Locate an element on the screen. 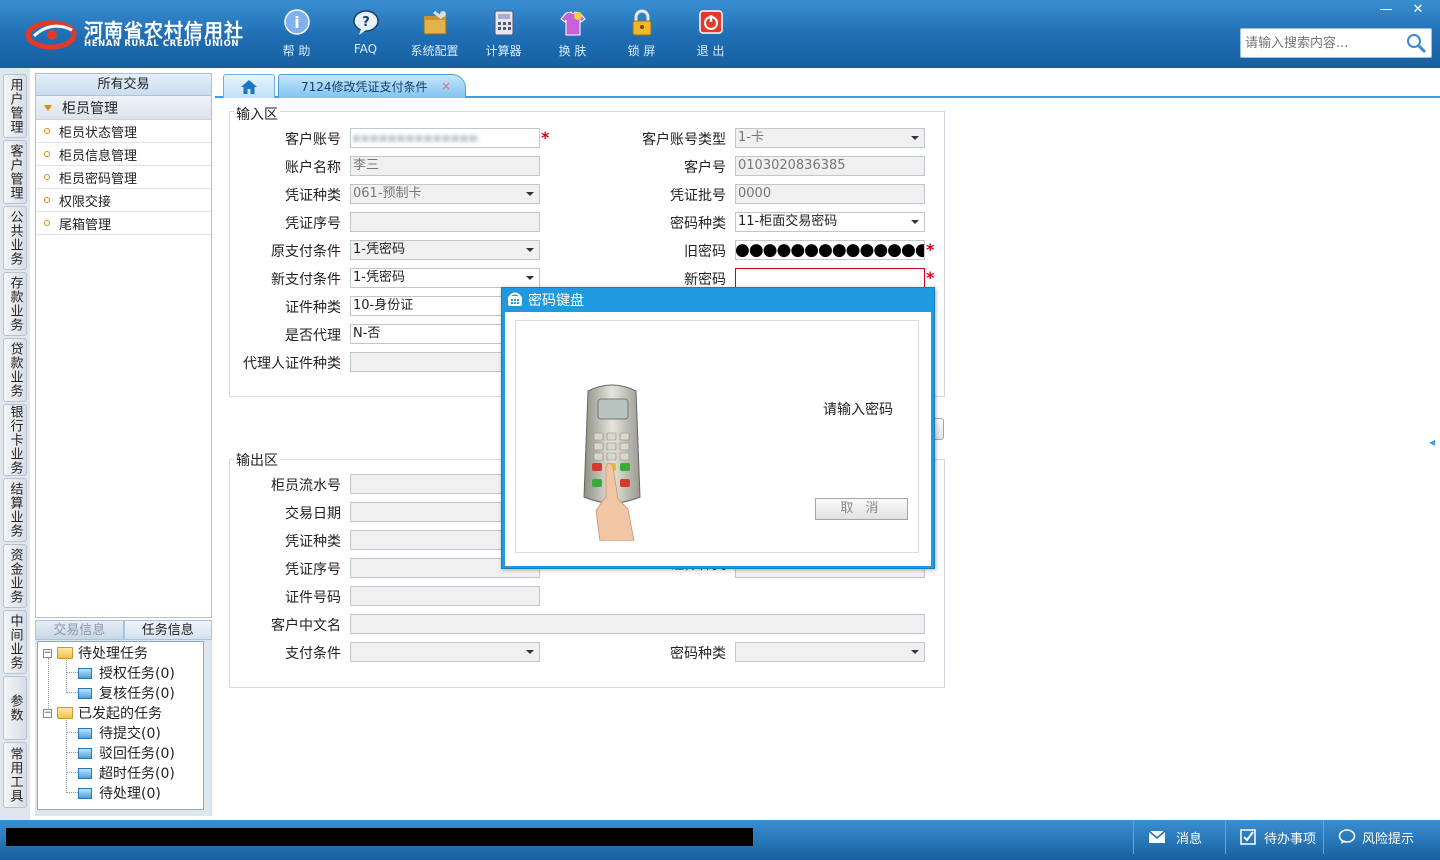 The width and height of the screenshot is (1440, 860). close-window-button: ✕ is located at coordinates (1418, 9).